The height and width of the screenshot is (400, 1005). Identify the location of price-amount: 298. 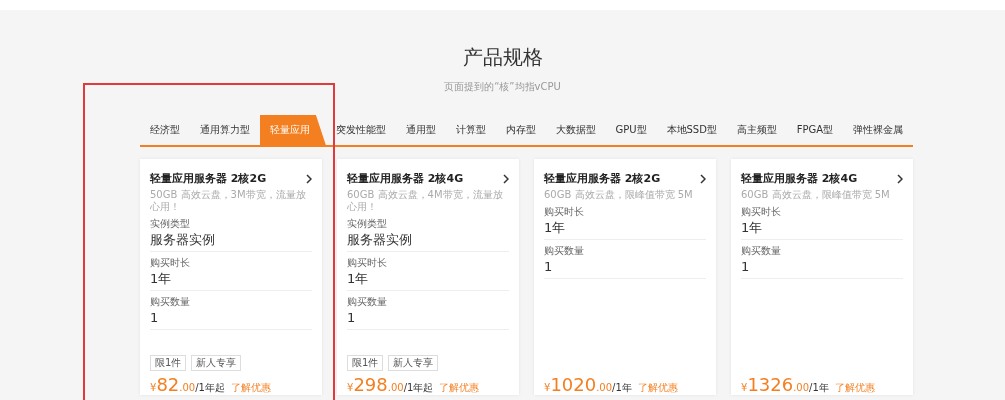
(370, 384).